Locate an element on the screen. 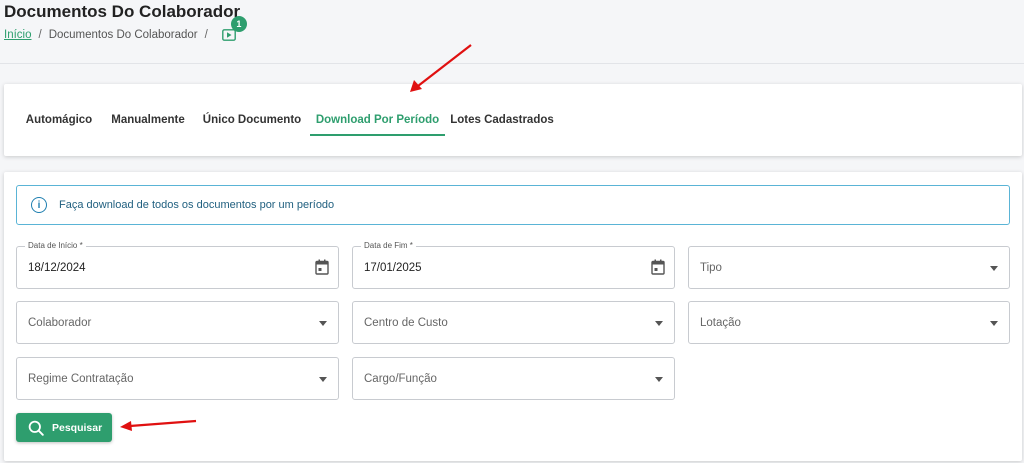 The height and width of the screenshot is (463, 1024). header-divider is located at coordinates (512, 63).